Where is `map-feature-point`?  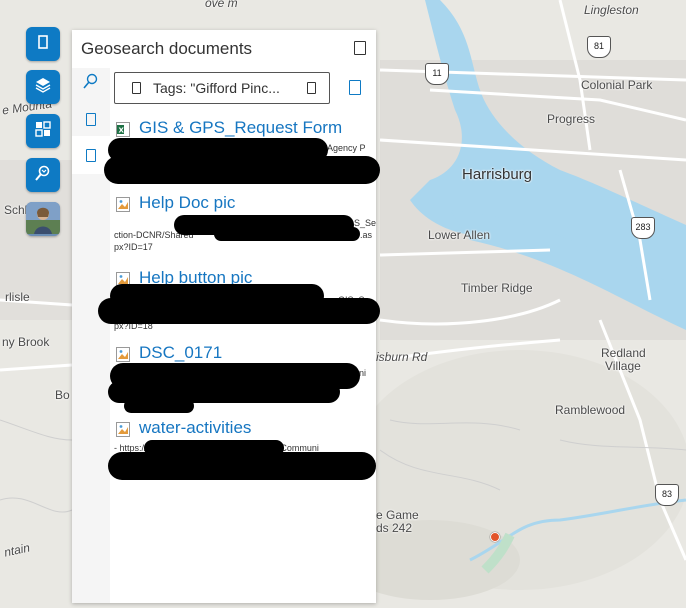
map-feature-point is located at coordinates (495, 537).